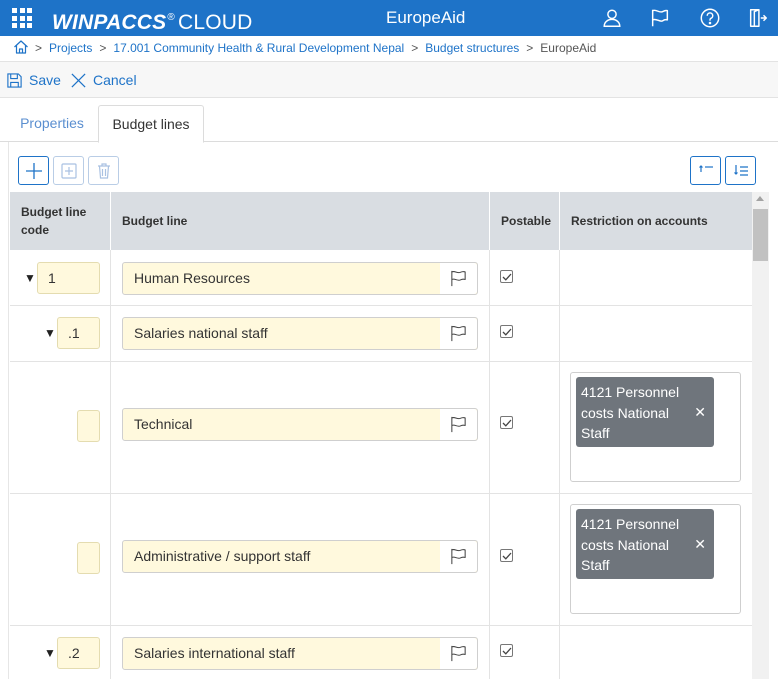  I want to click on table-row: ▼ 1 Human Resources, so click(381, 278).